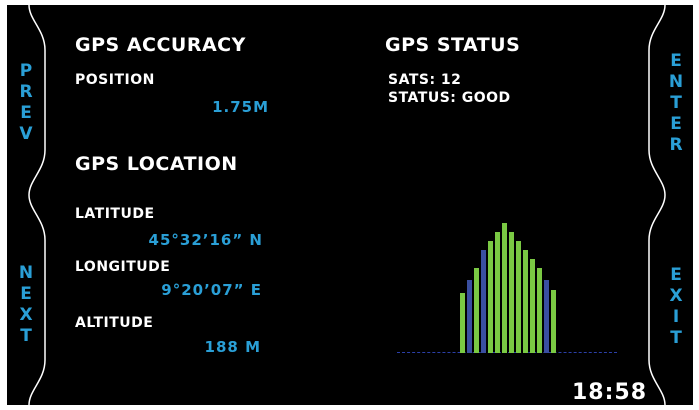  Describe the element at coordinates (115, 80) in the screenshot. I see `position-label: POSITION` at that location.